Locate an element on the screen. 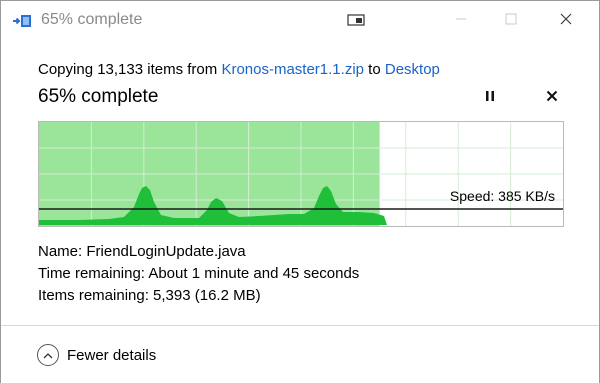  close-button is located at coordinates (566, 21).